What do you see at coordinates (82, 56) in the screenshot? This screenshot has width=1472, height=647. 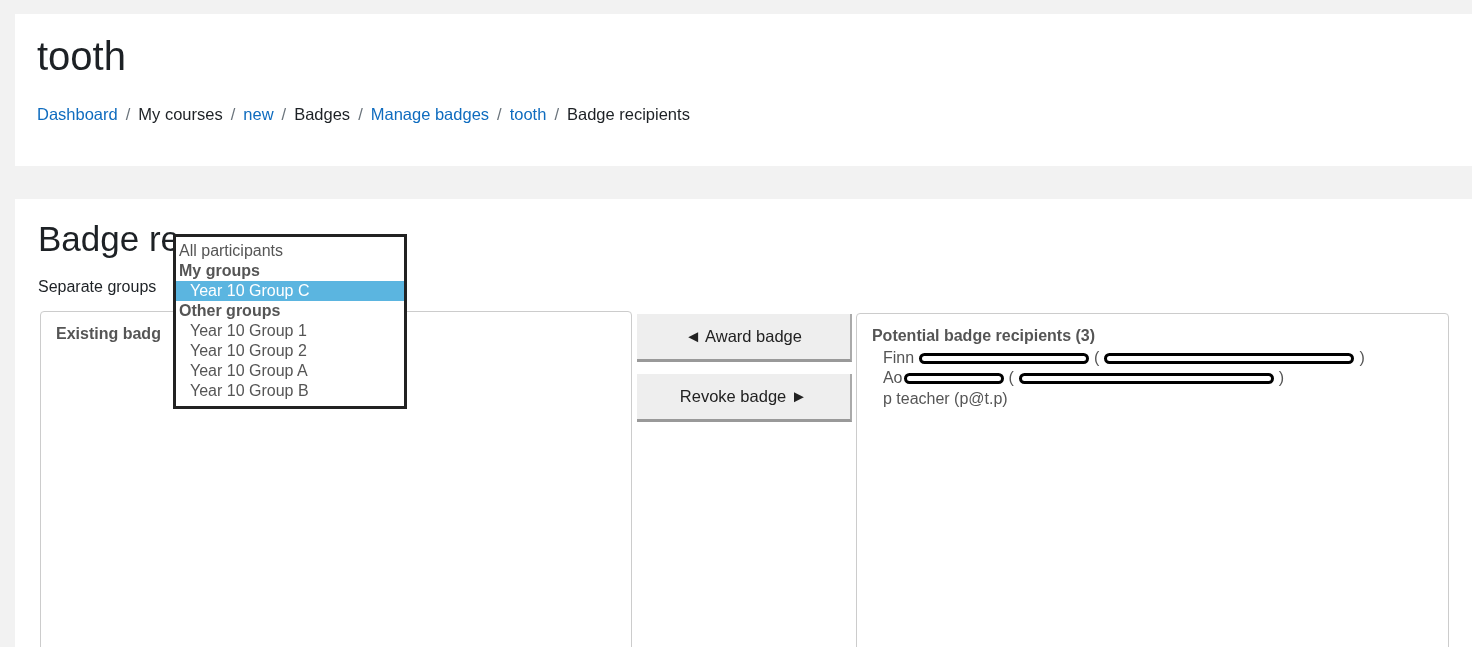 I see `page-title: tooth` at bounding box center [82, 56].